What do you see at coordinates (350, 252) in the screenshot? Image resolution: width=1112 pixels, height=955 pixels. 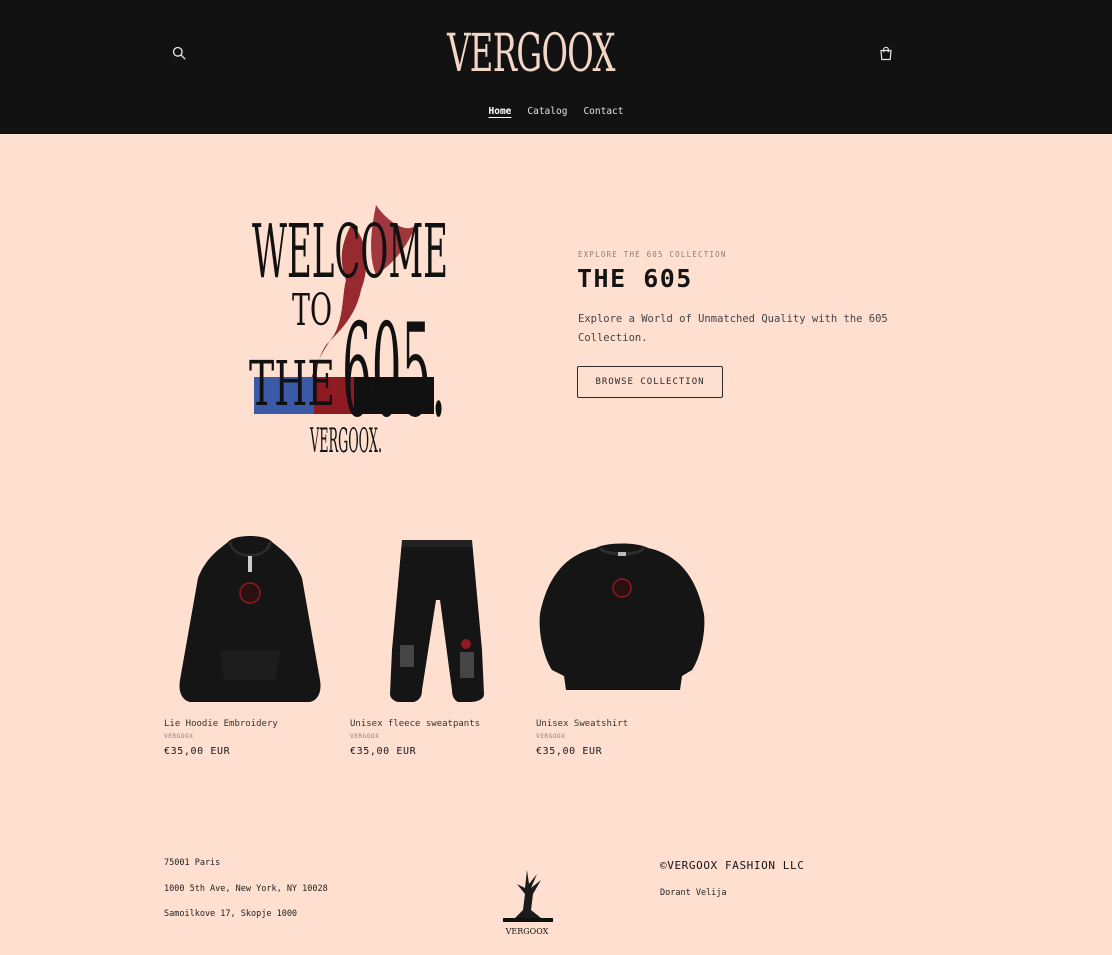 I see `hero-art-line1: WELCOME` at bounding box center [350, 252].